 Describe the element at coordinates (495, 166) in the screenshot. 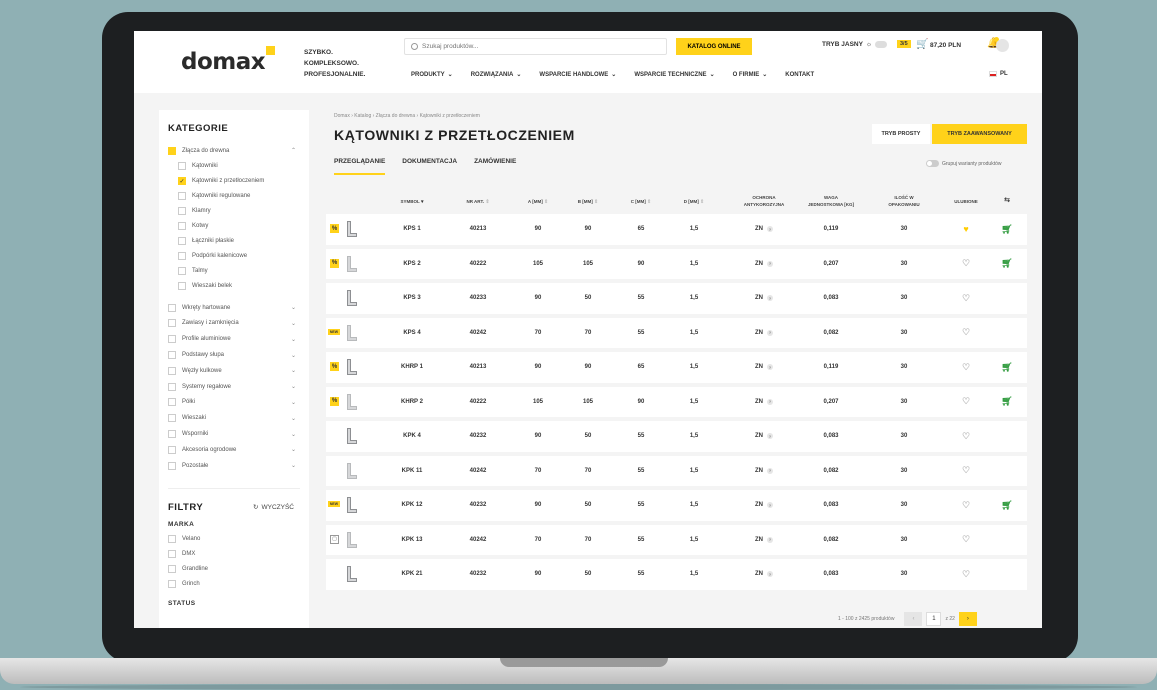

I see `tab-order: ZAMÓWIENIE` at that location.